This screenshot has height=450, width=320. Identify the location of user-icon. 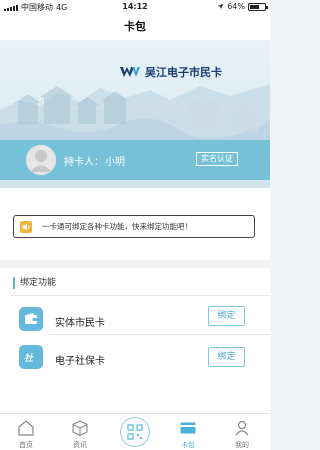
(242, 428).